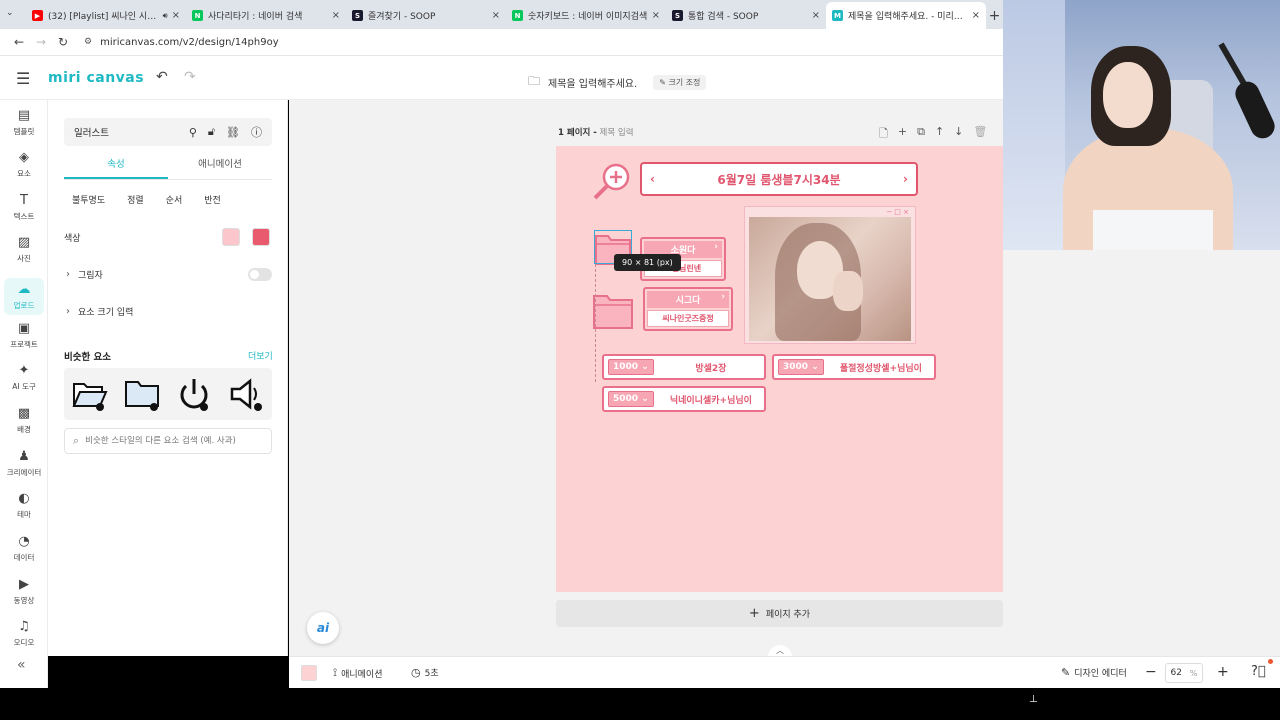 Image resolution: width=1280 pixels, height=720 pixels. I want to click on rail-item-creator: ♟ 크리에이터, so click(24, 463).